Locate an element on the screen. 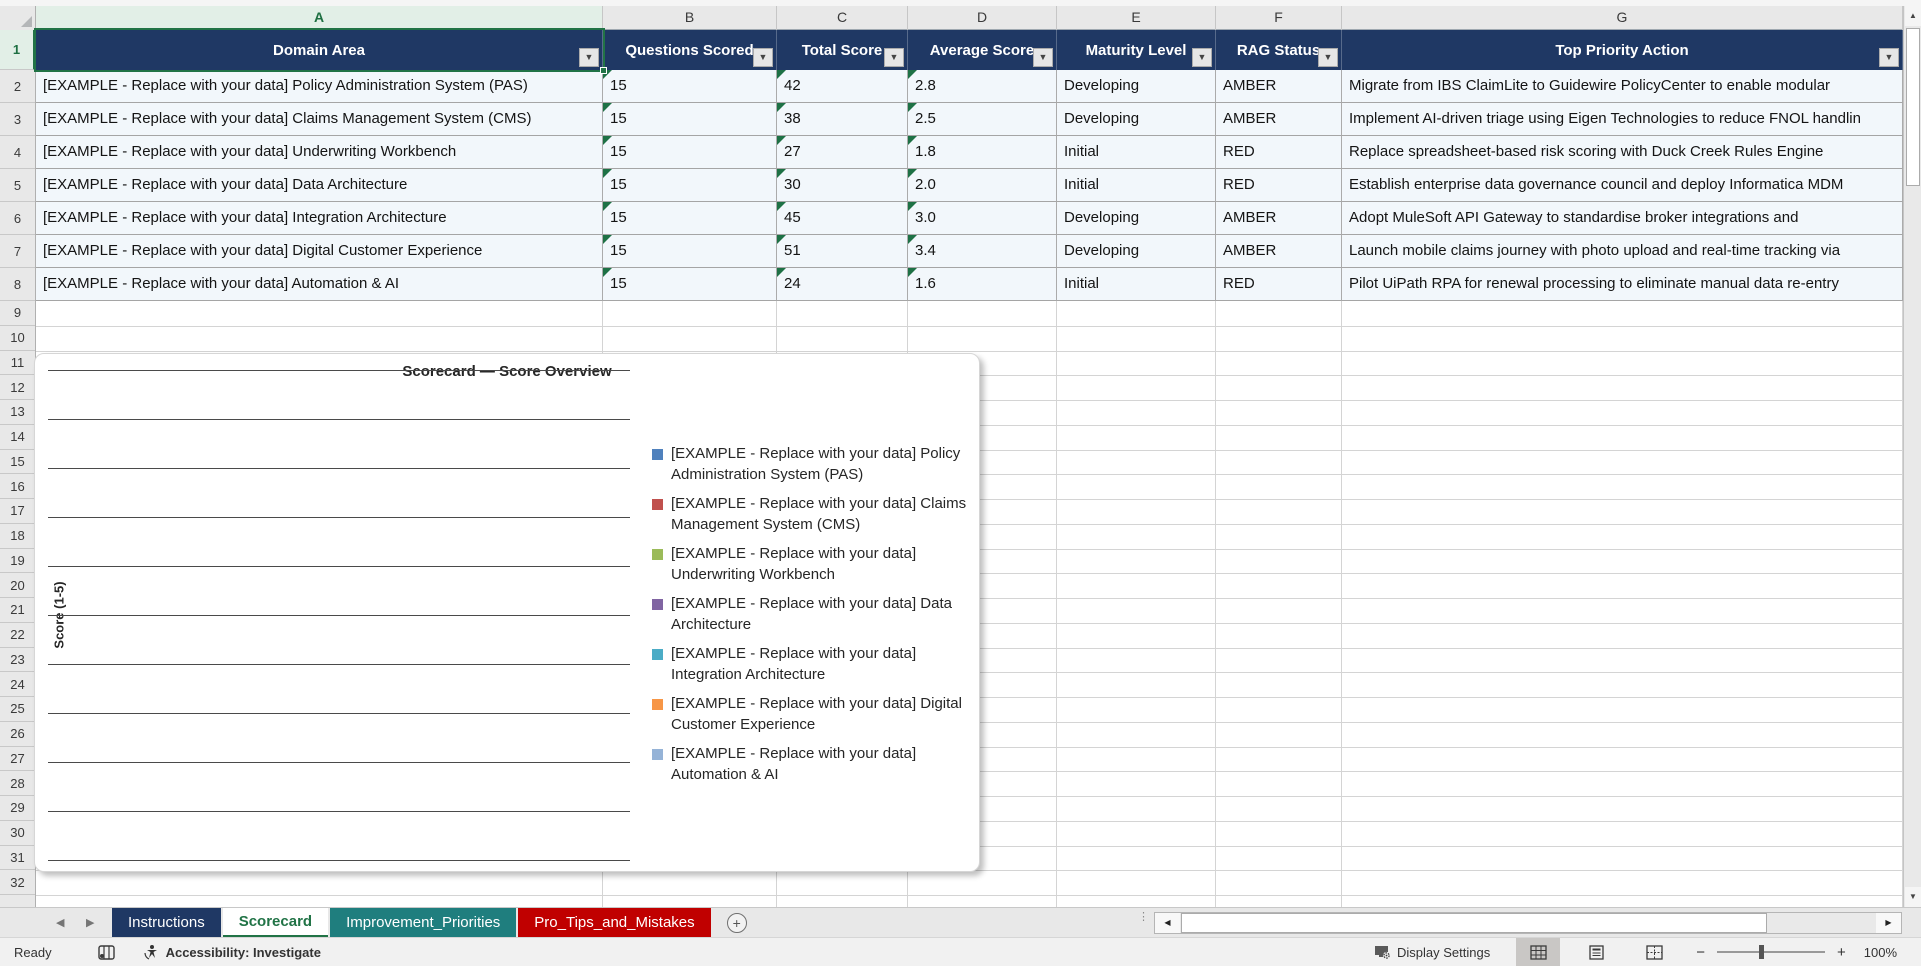 The image size is (1921, 966). horizontal-scroll-thumb is located at coordinates (1474, 923).